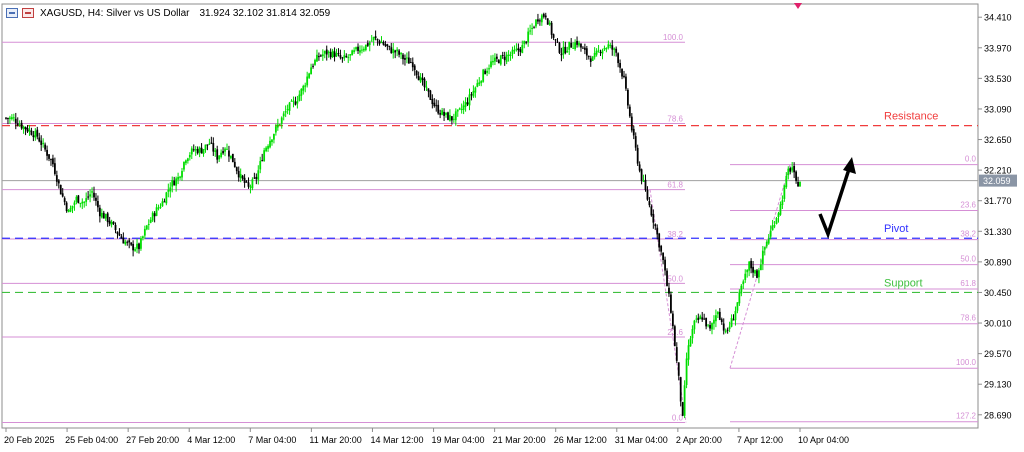 The height and width of the screenshot is (452, 1024). I want to click on price-badge-label: 32.059, so click(997, 181).